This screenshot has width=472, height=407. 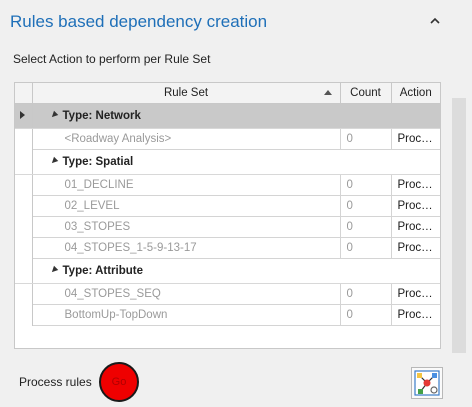 What do you see at coordinates (139, 21) in the screenshot?
I see `panel-title: Rules based dependency creation` at bounding box center [139, 21].